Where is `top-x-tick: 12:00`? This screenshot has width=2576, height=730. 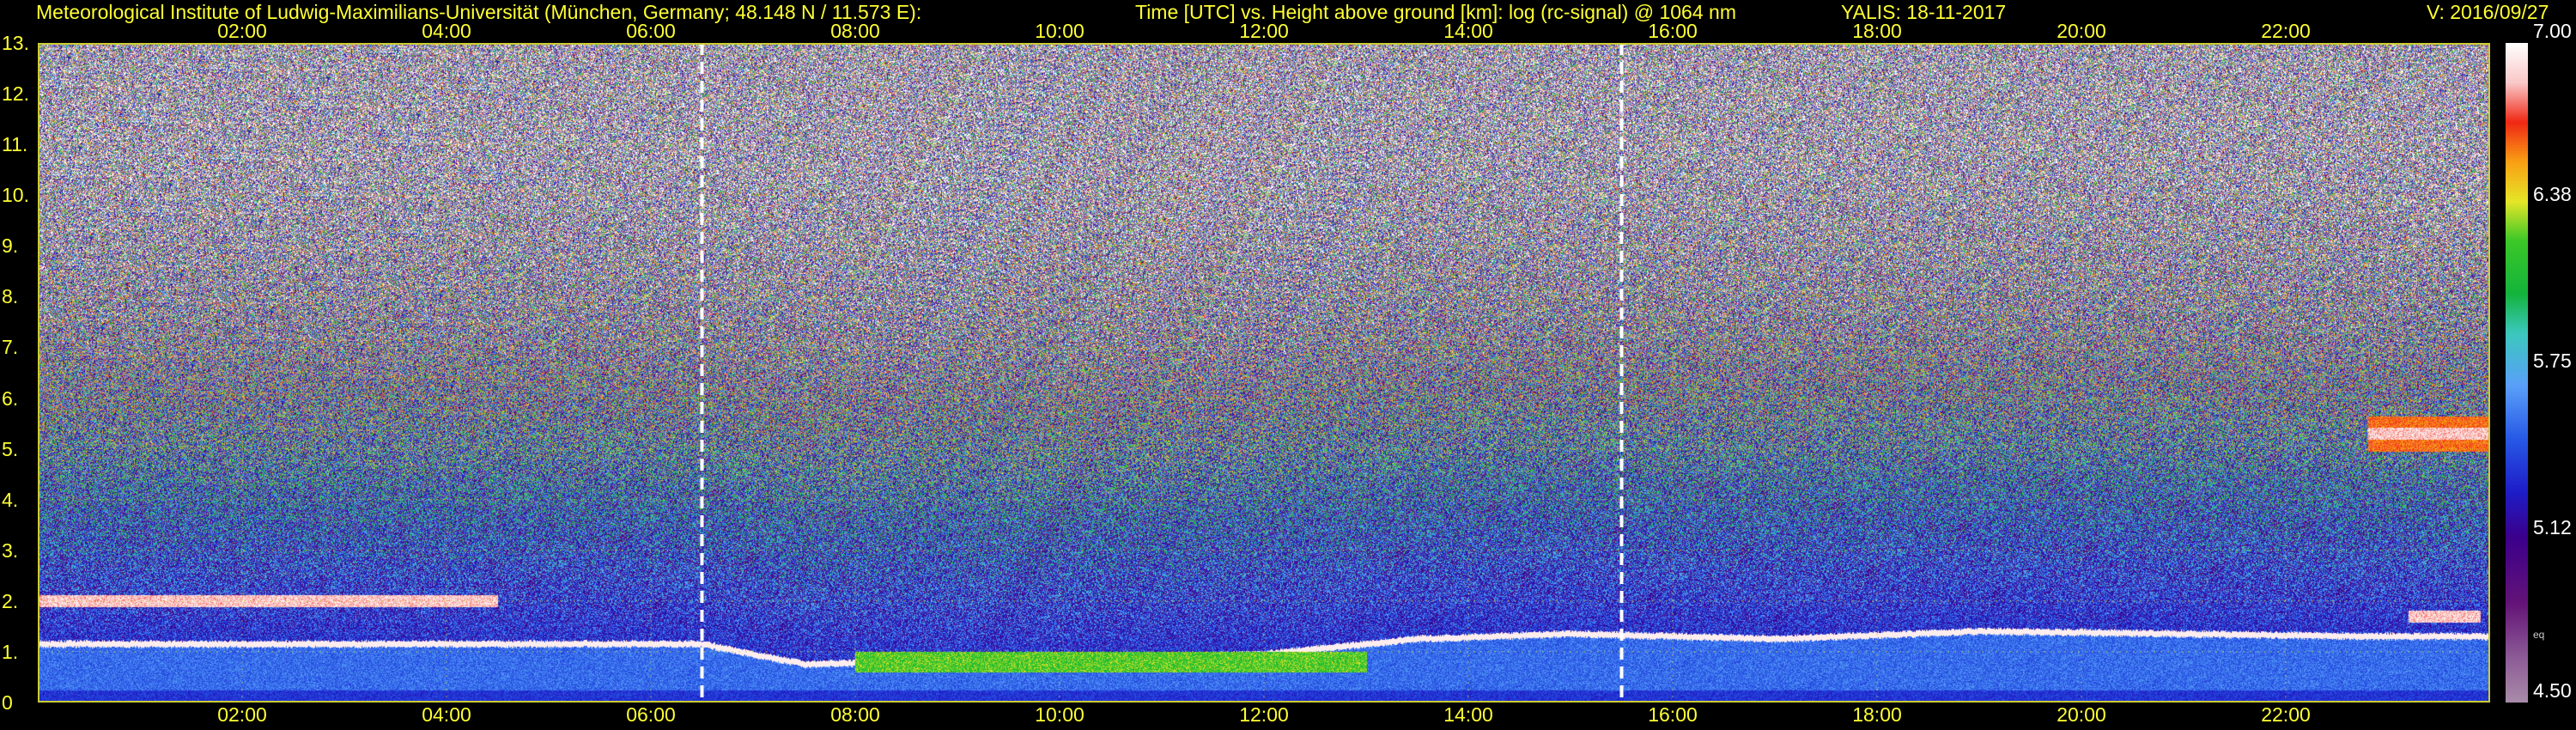 top-x-tick: 12:00 is located at coordinates (1264, 31).